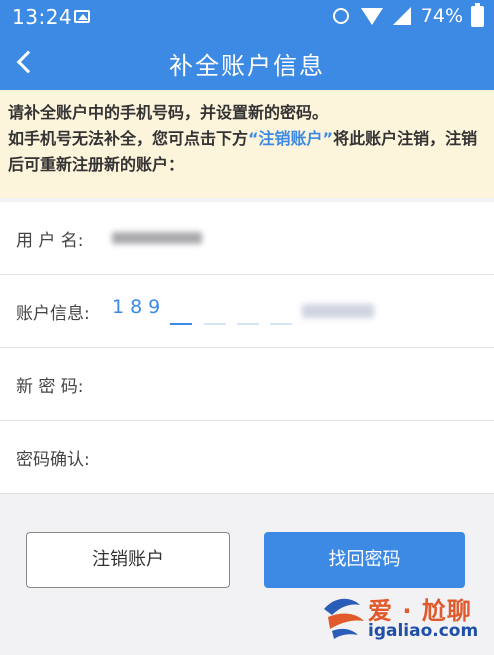 This screenshot has height=655, width=494. I want to click on recover-password-button: 找回密码, so click(364, 560).